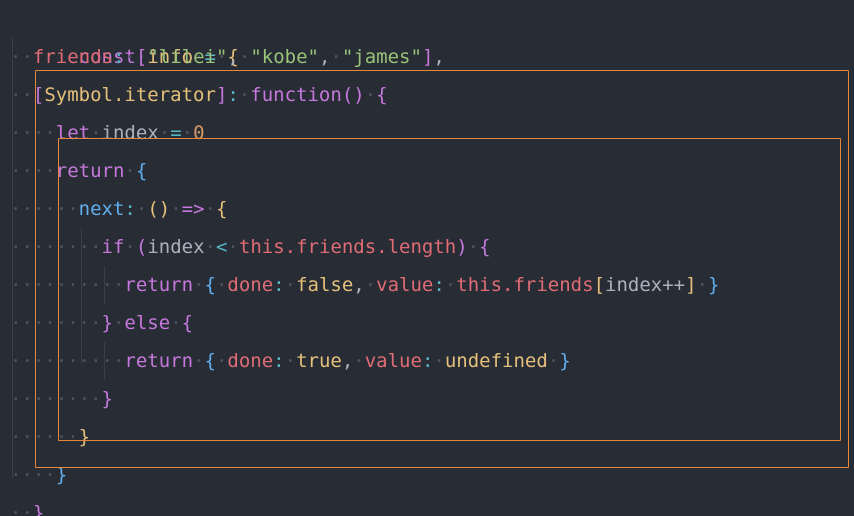 The width and height of the screenshot is (854, 516). I want to click on token-bracket-close-l3: ], so click(221, 95).